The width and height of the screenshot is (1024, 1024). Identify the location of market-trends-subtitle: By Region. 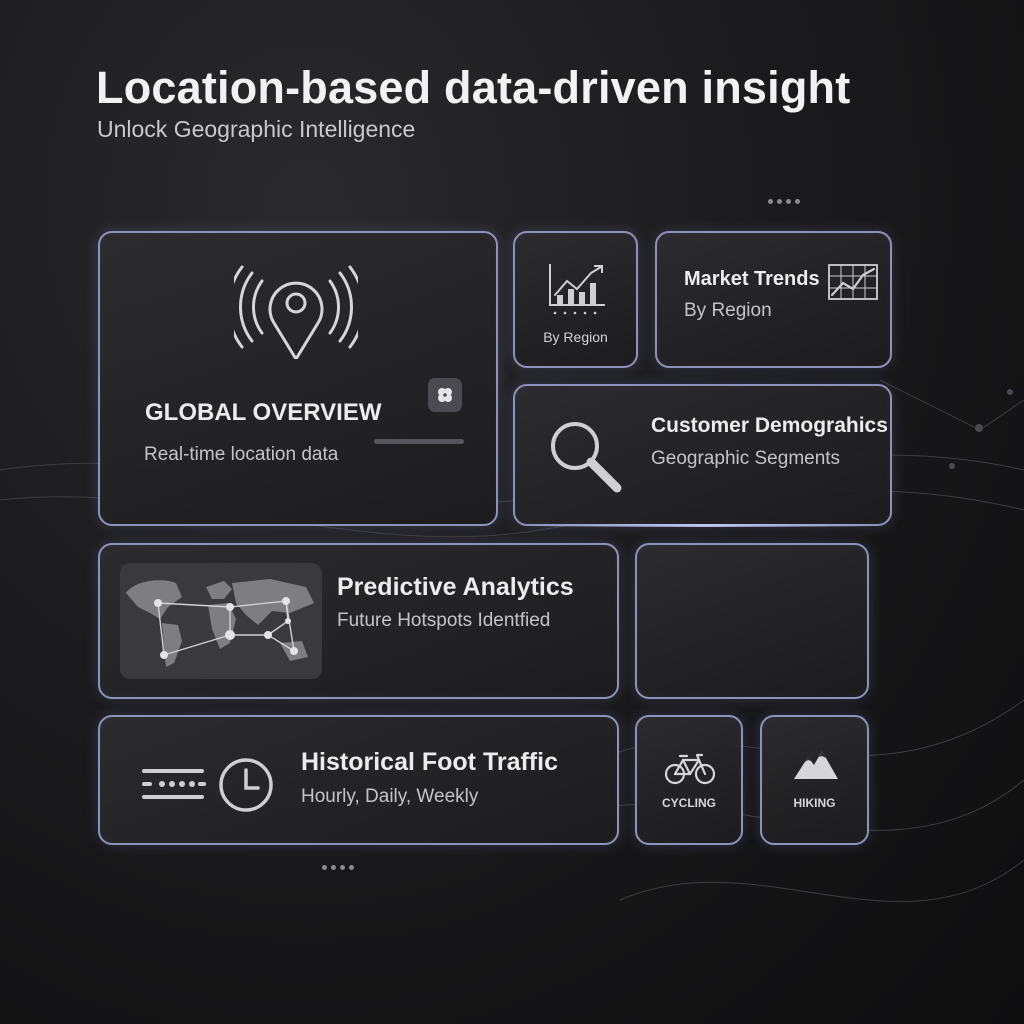
(728, 310).